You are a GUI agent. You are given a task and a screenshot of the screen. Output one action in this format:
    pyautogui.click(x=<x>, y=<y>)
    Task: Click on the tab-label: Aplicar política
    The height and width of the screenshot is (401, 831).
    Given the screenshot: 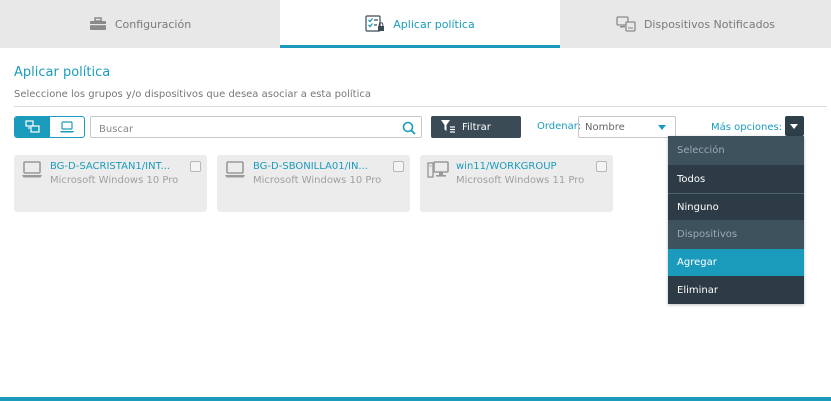 What is the action you would take?
    pyautogui.click(x=434, y=24)
    